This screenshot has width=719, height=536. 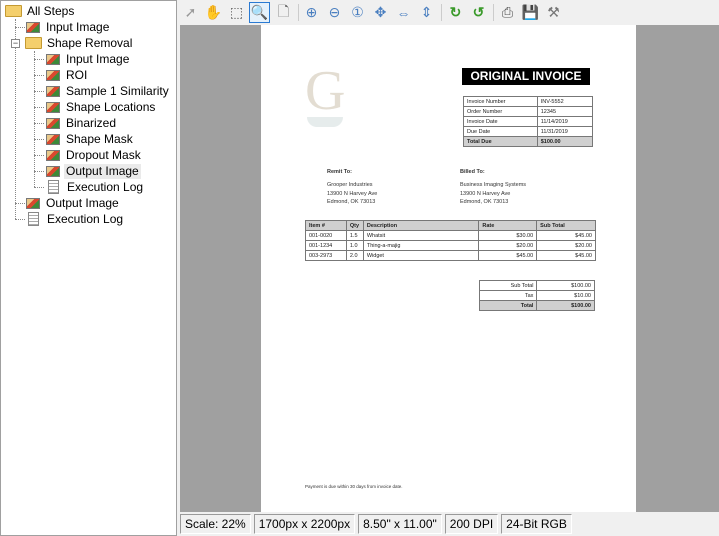 What do you see at coordinates (213, 12) in the screenshot?
I see `pan-hand-icon: ✋` at bounding box center [213, 12].